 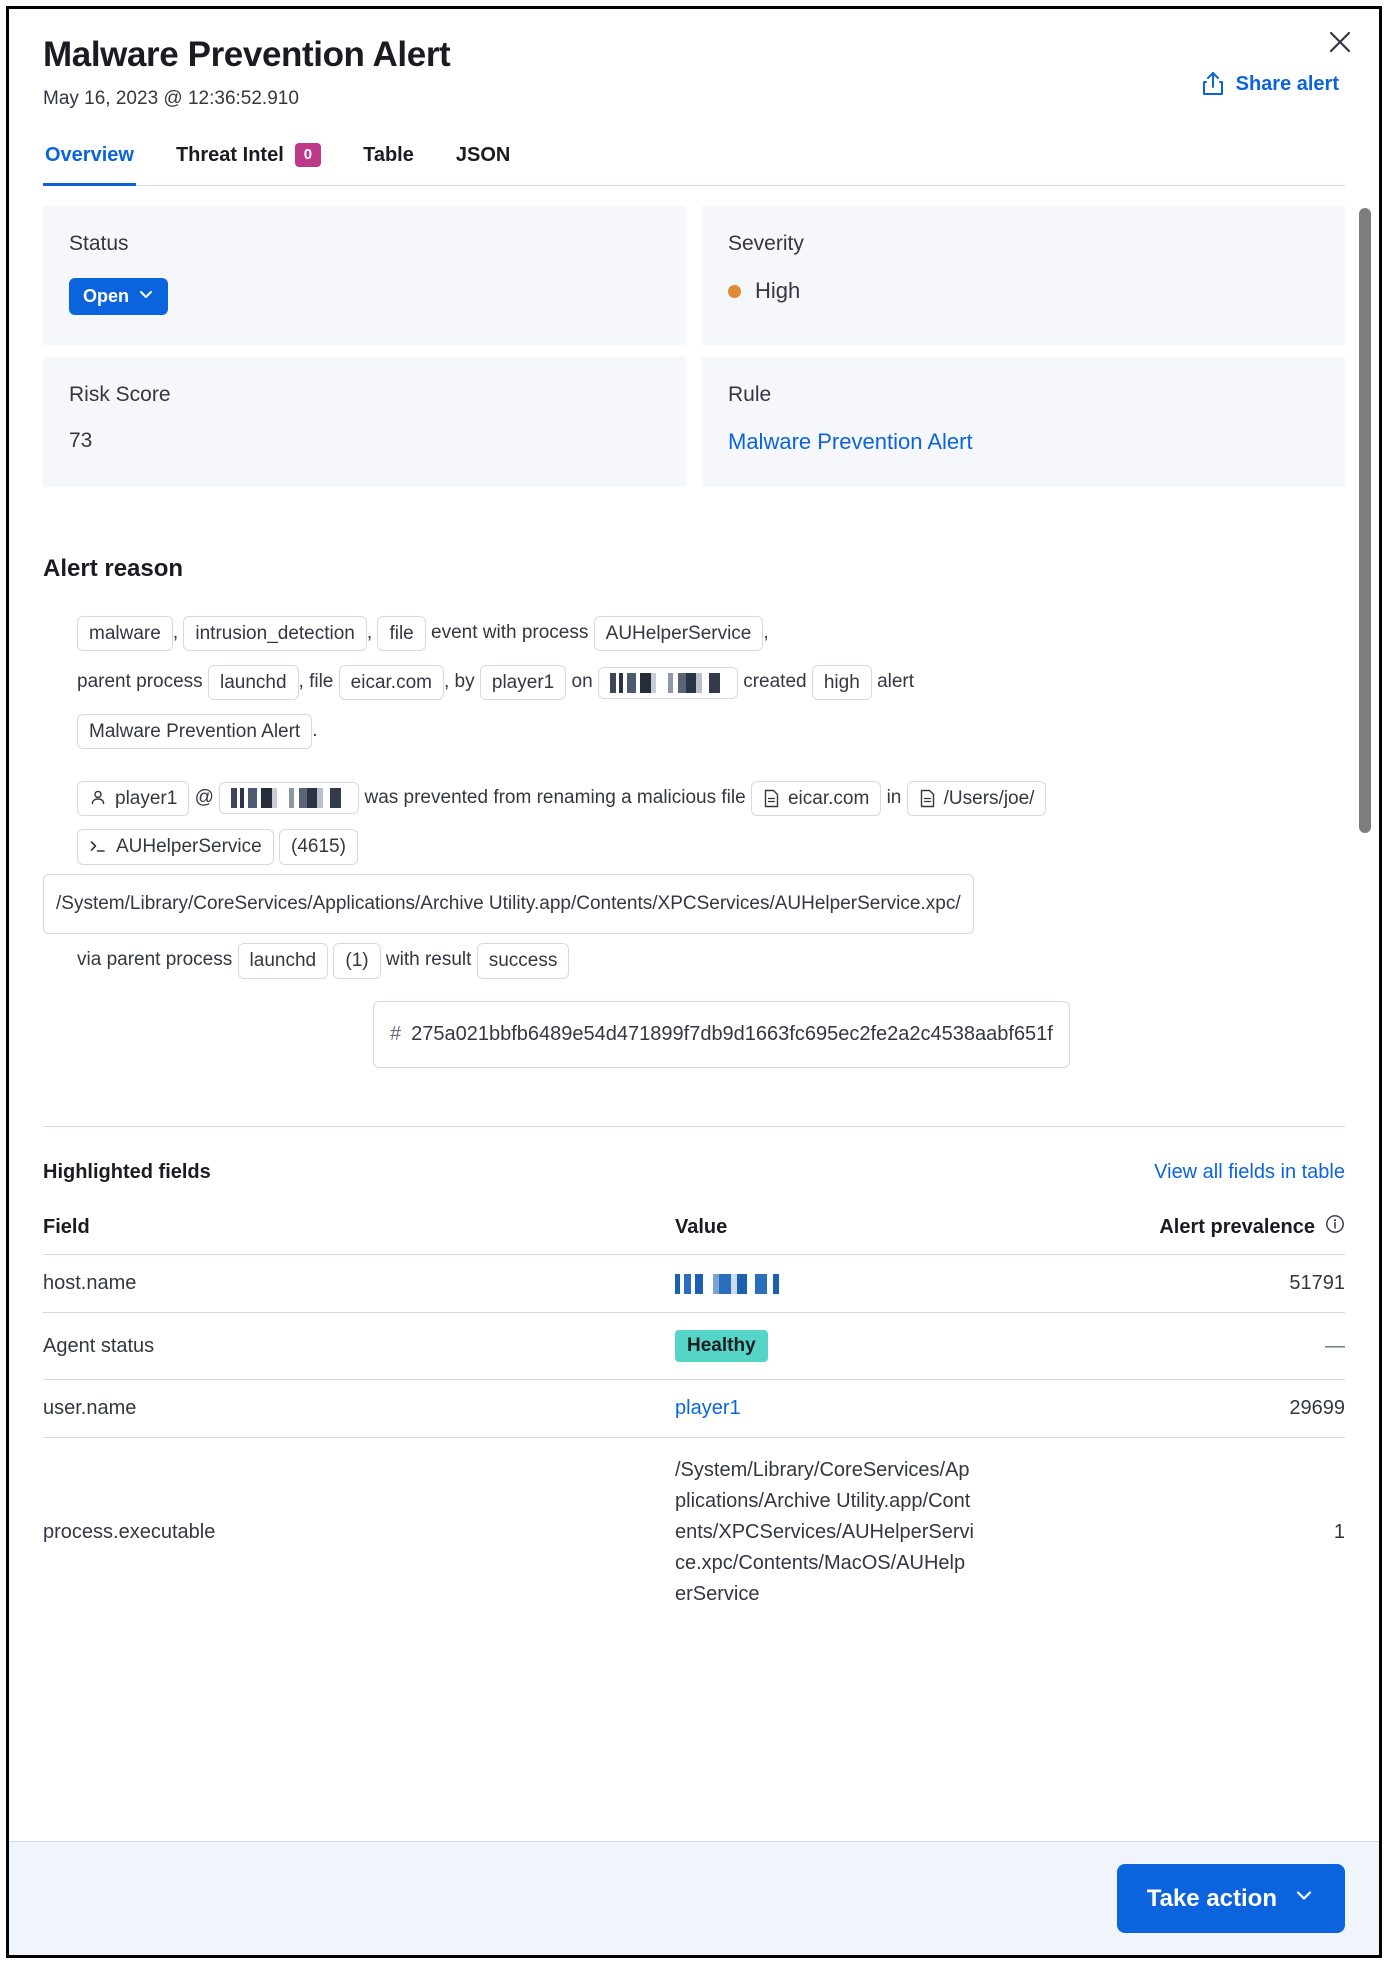 I want to click on chip-malware: malware, so click(x=125, y=633).